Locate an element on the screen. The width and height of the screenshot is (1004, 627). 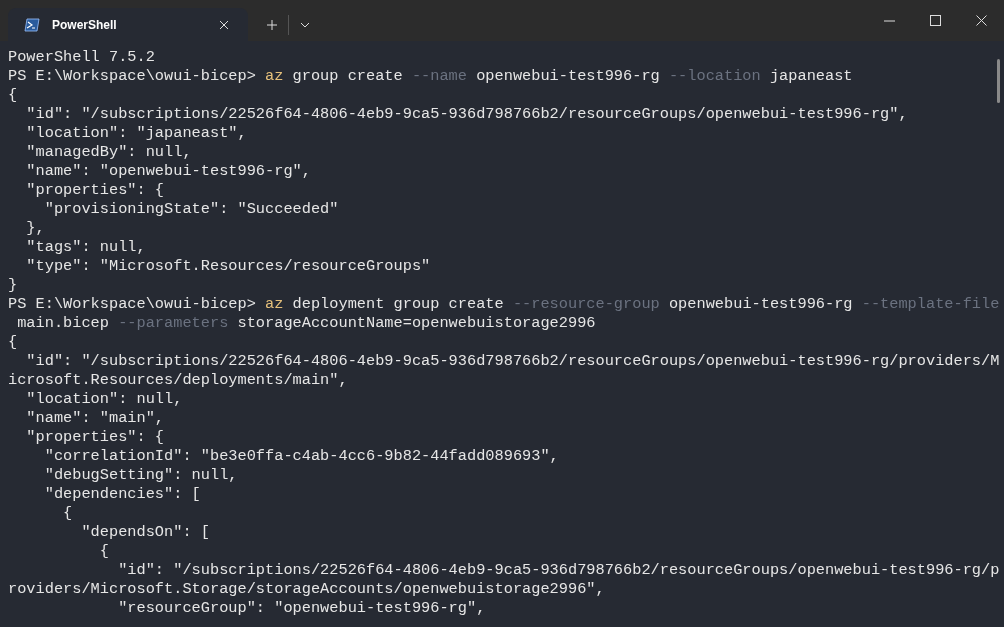
chevron-down-icon is located at coordinates (305, 24).